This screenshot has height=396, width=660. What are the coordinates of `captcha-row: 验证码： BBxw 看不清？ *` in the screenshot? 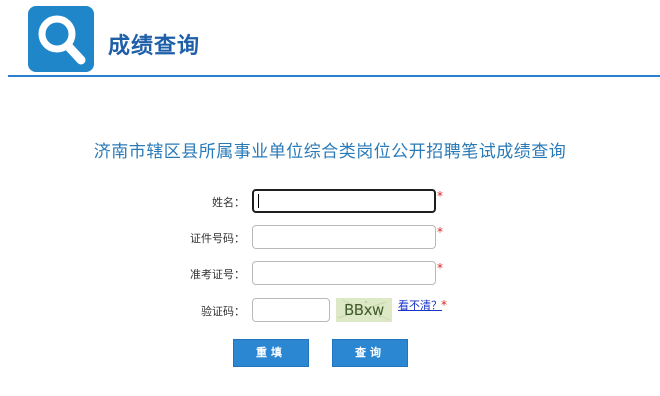 It's located at (330, 311).